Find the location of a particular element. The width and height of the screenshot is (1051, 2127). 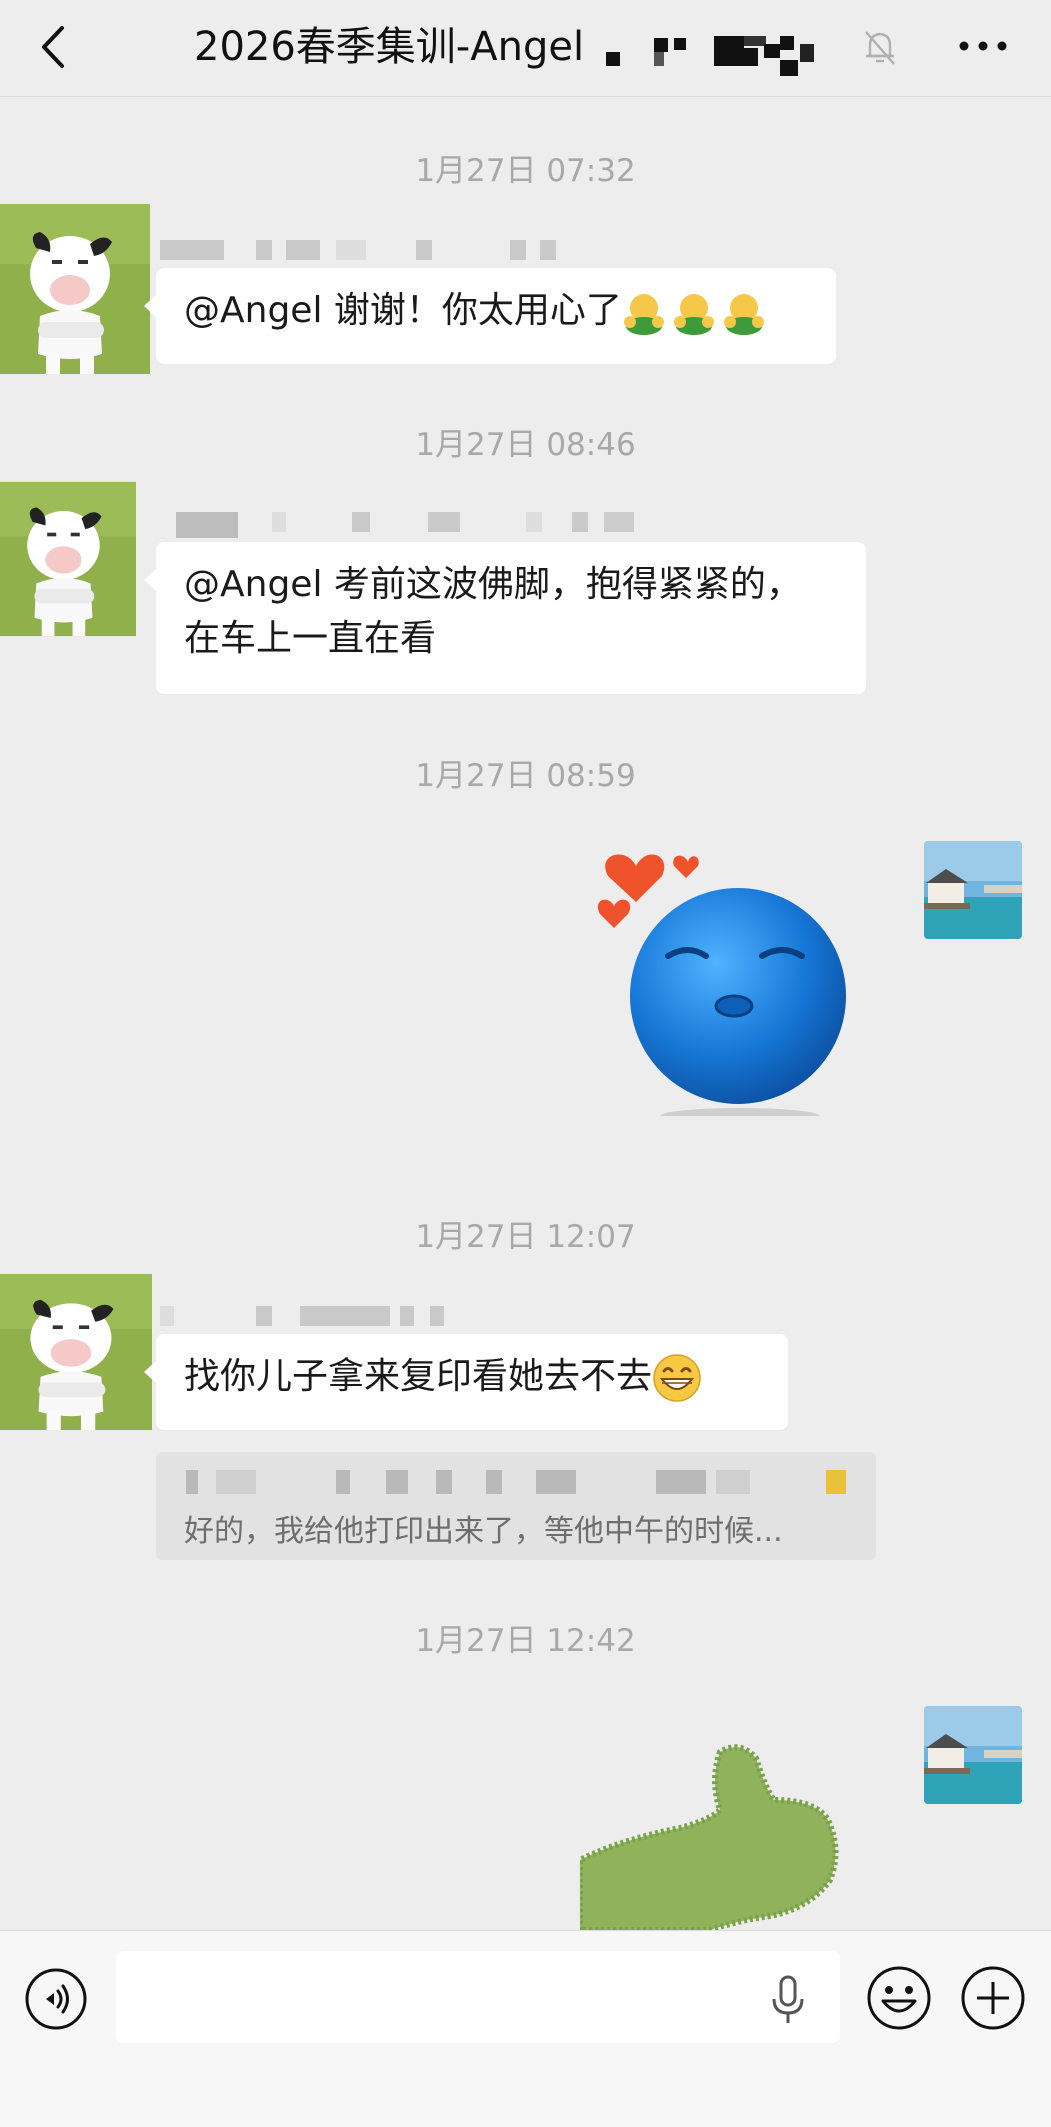

message-bubble: @Angel 考前这波佛脚，抱得紧紧的， 在车上一直在看 is located at coordinates (505, 618).